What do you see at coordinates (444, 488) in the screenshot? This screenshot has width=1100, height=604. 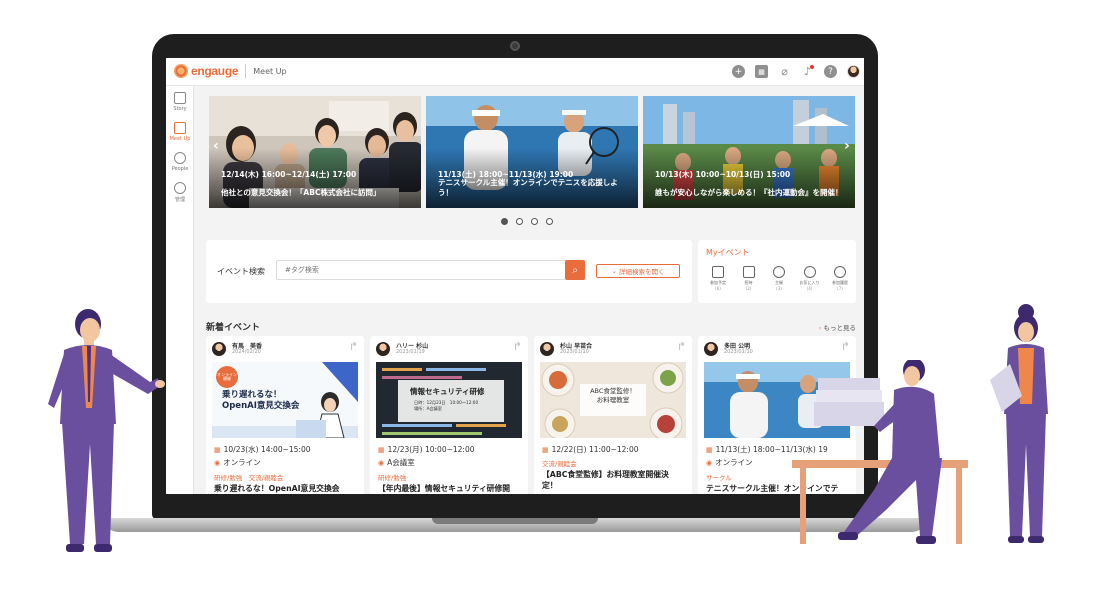 I see `event-title: 【年内最後】情報セキュリティ研修開` at bounding box center [444, 488].